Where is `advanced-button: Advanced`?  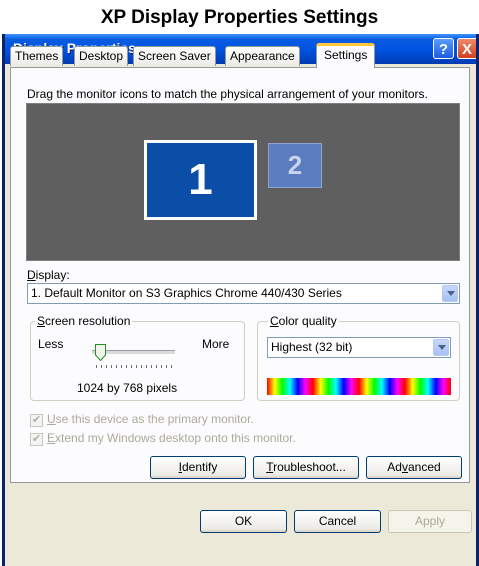 advanced-button: Advanced is located at coordinates (414, 467).